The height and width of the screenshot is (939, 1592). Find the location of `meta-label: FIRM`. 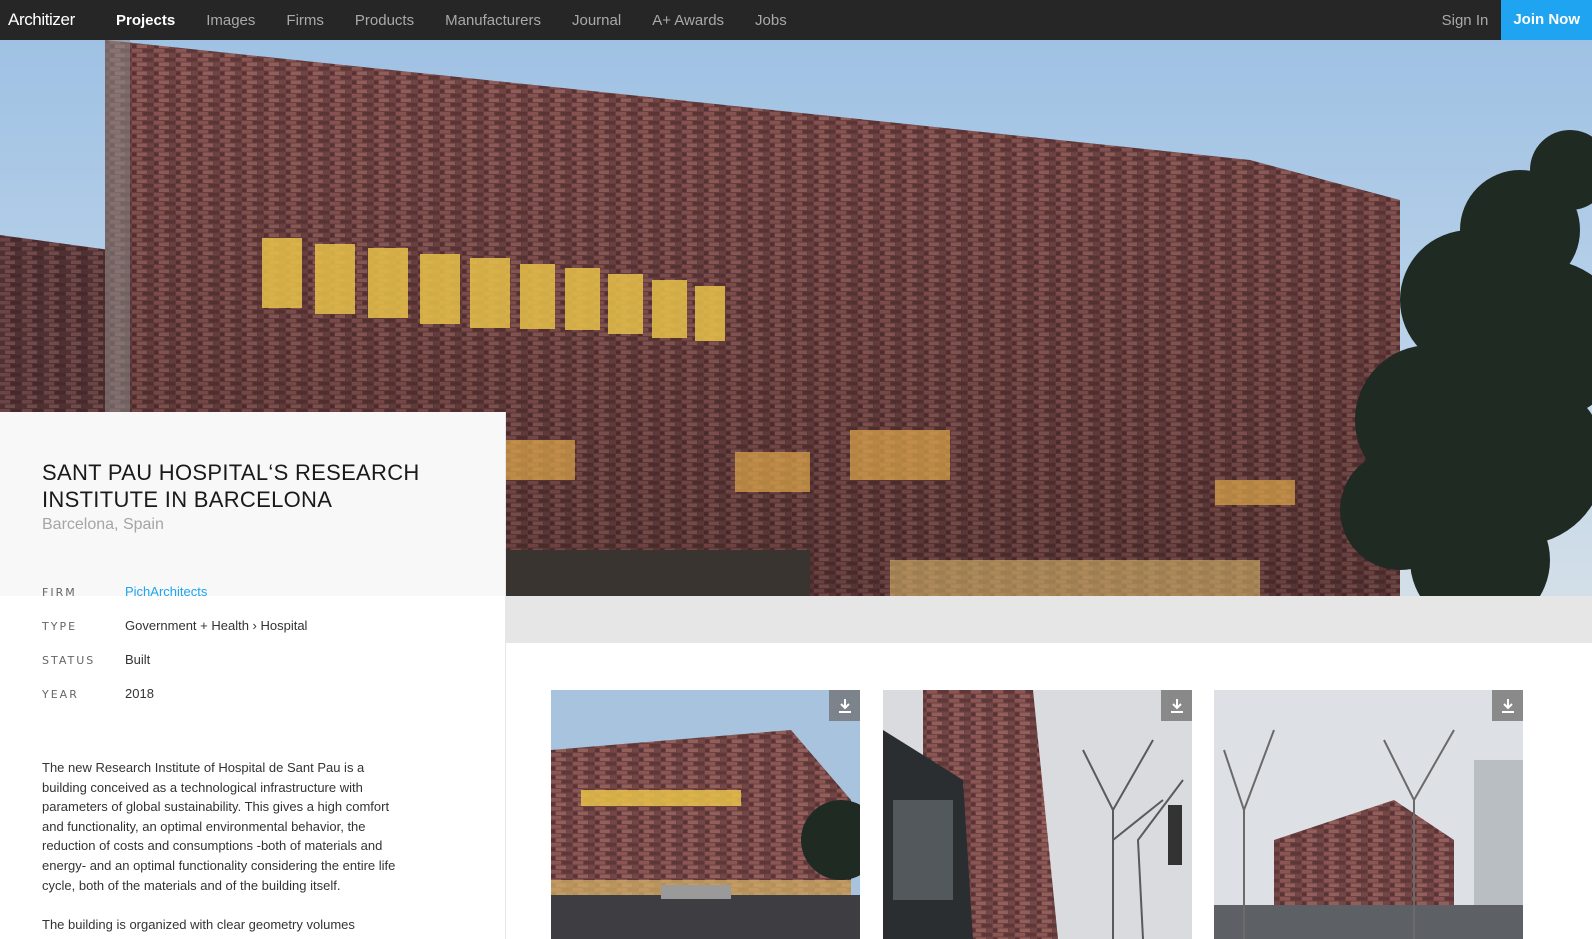

meta-label: FIRM is located at coordinates (59, 592).